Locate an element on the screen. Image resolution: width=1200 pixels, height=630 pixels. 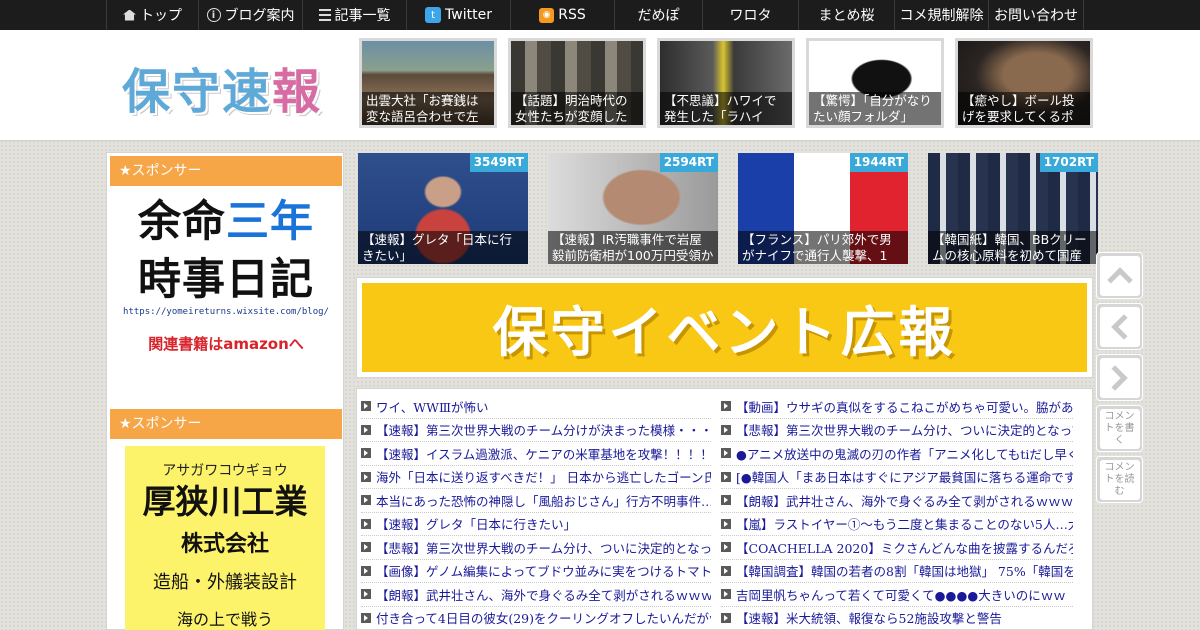
header-thumbnail: 【癒やし】ボール投げを要求してくるポ is located at coordinates (1024, 83).